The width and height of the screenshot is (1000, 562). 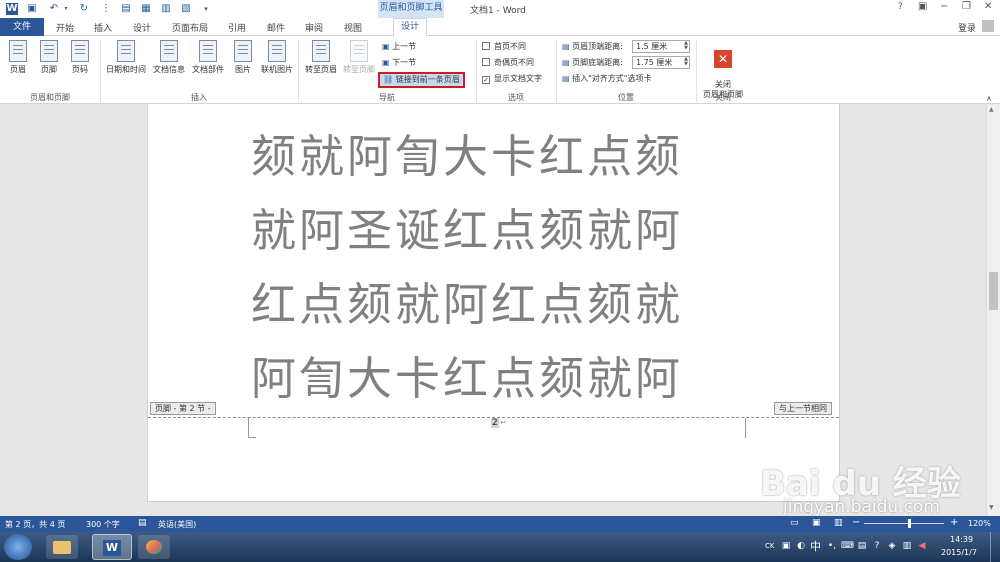 What do you see at coordinates (49, 51) in the screenshot?
I see `footer-icon` at bounding box center [49, 51].